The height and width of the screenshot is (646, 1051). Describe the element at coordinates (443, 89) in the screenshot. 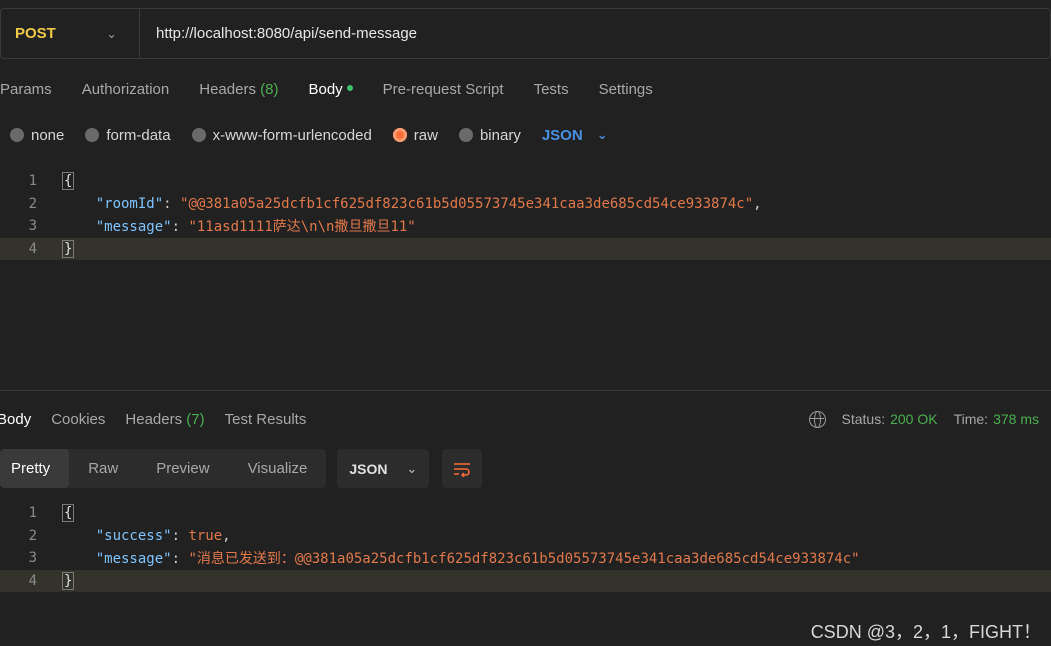

I see `tab-prerequest-script: Pre-request Script` at that location.